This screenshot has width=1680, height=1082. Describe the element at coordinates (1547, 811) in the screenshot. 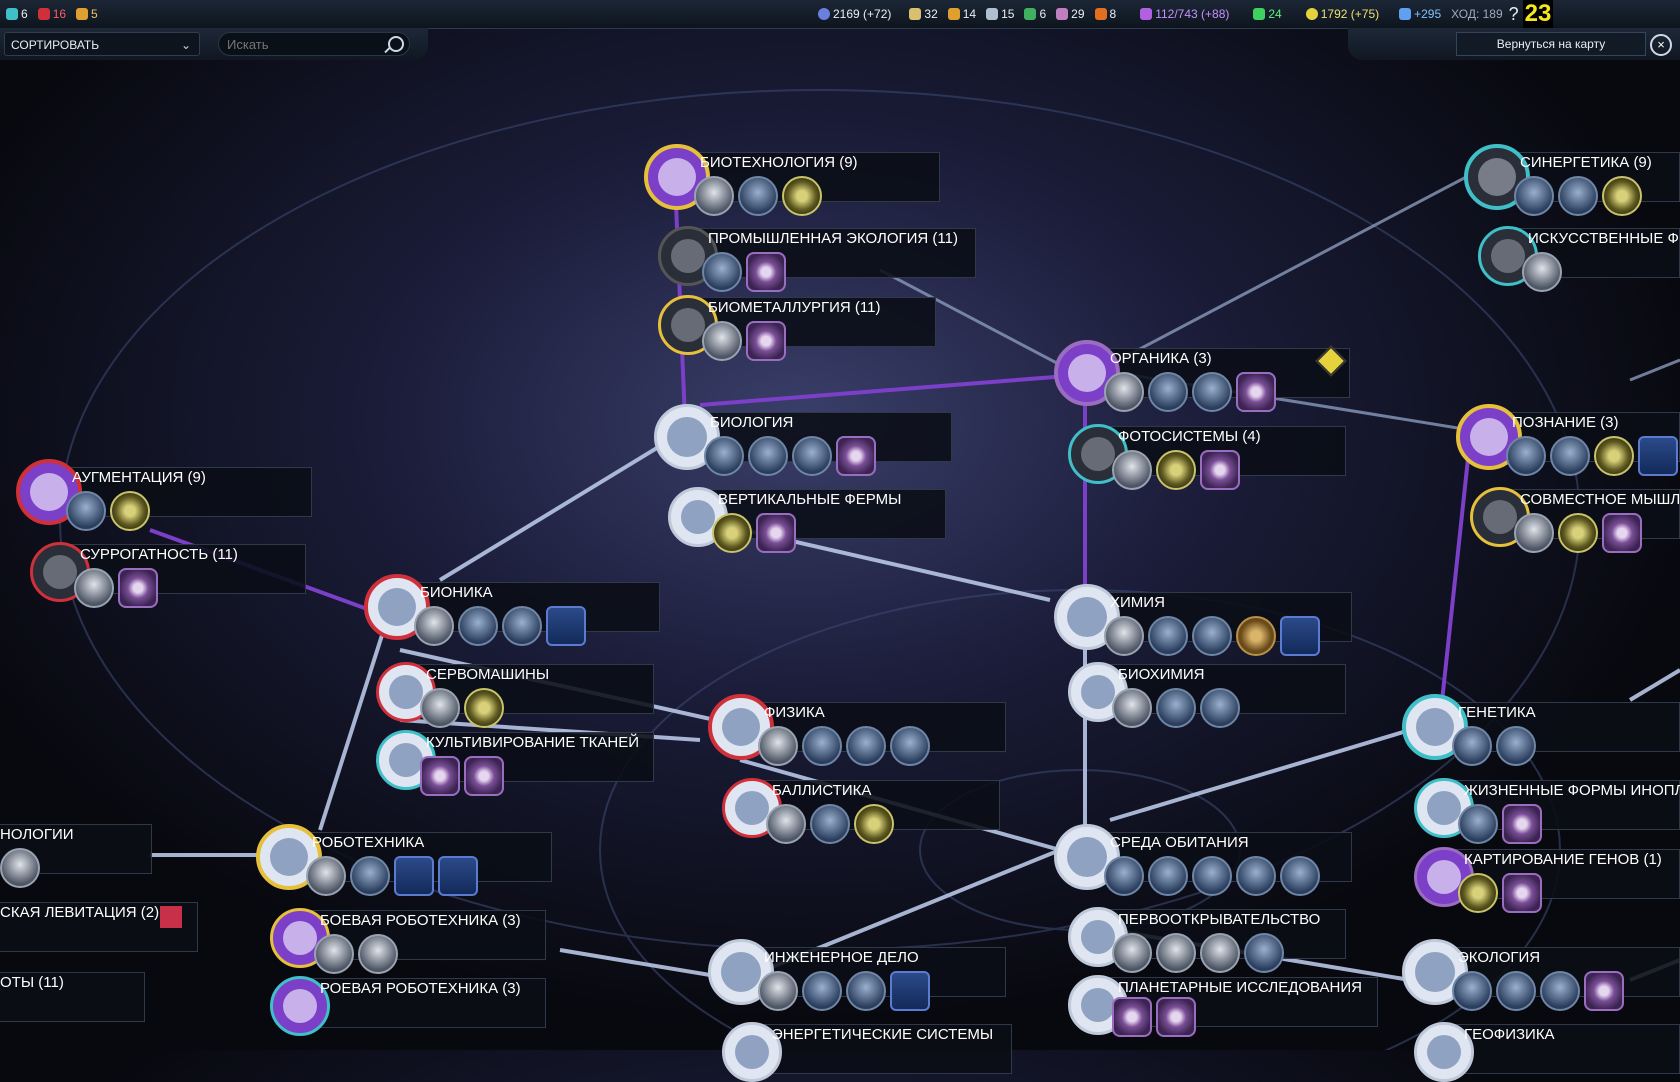

I see `tech-node-alien-lifeforms: ЖИЗНЕННЫЕ ФОРМЫ ИНОПЛ` at that location.